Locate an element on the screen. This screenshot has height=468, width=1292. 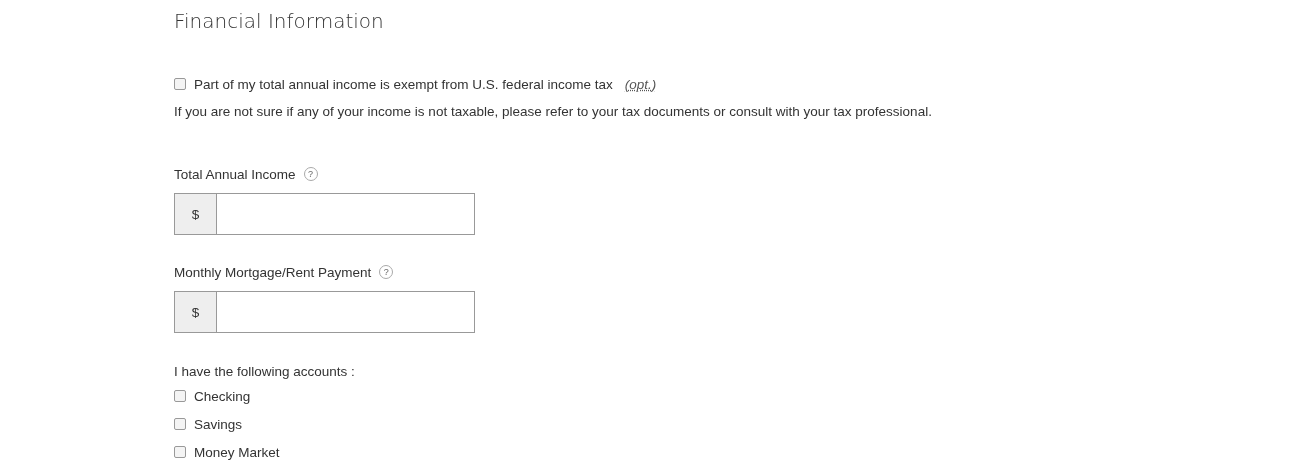
checkbox-label: Checking is located at coordinates (222, 396).